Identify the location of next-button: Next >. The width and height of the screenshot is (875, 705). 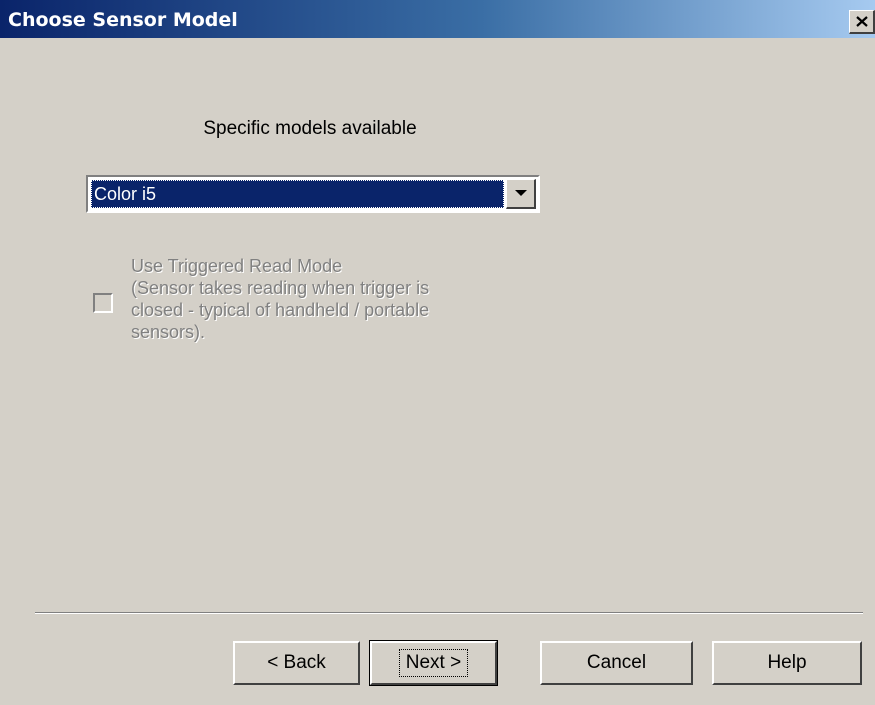
(433, 663).